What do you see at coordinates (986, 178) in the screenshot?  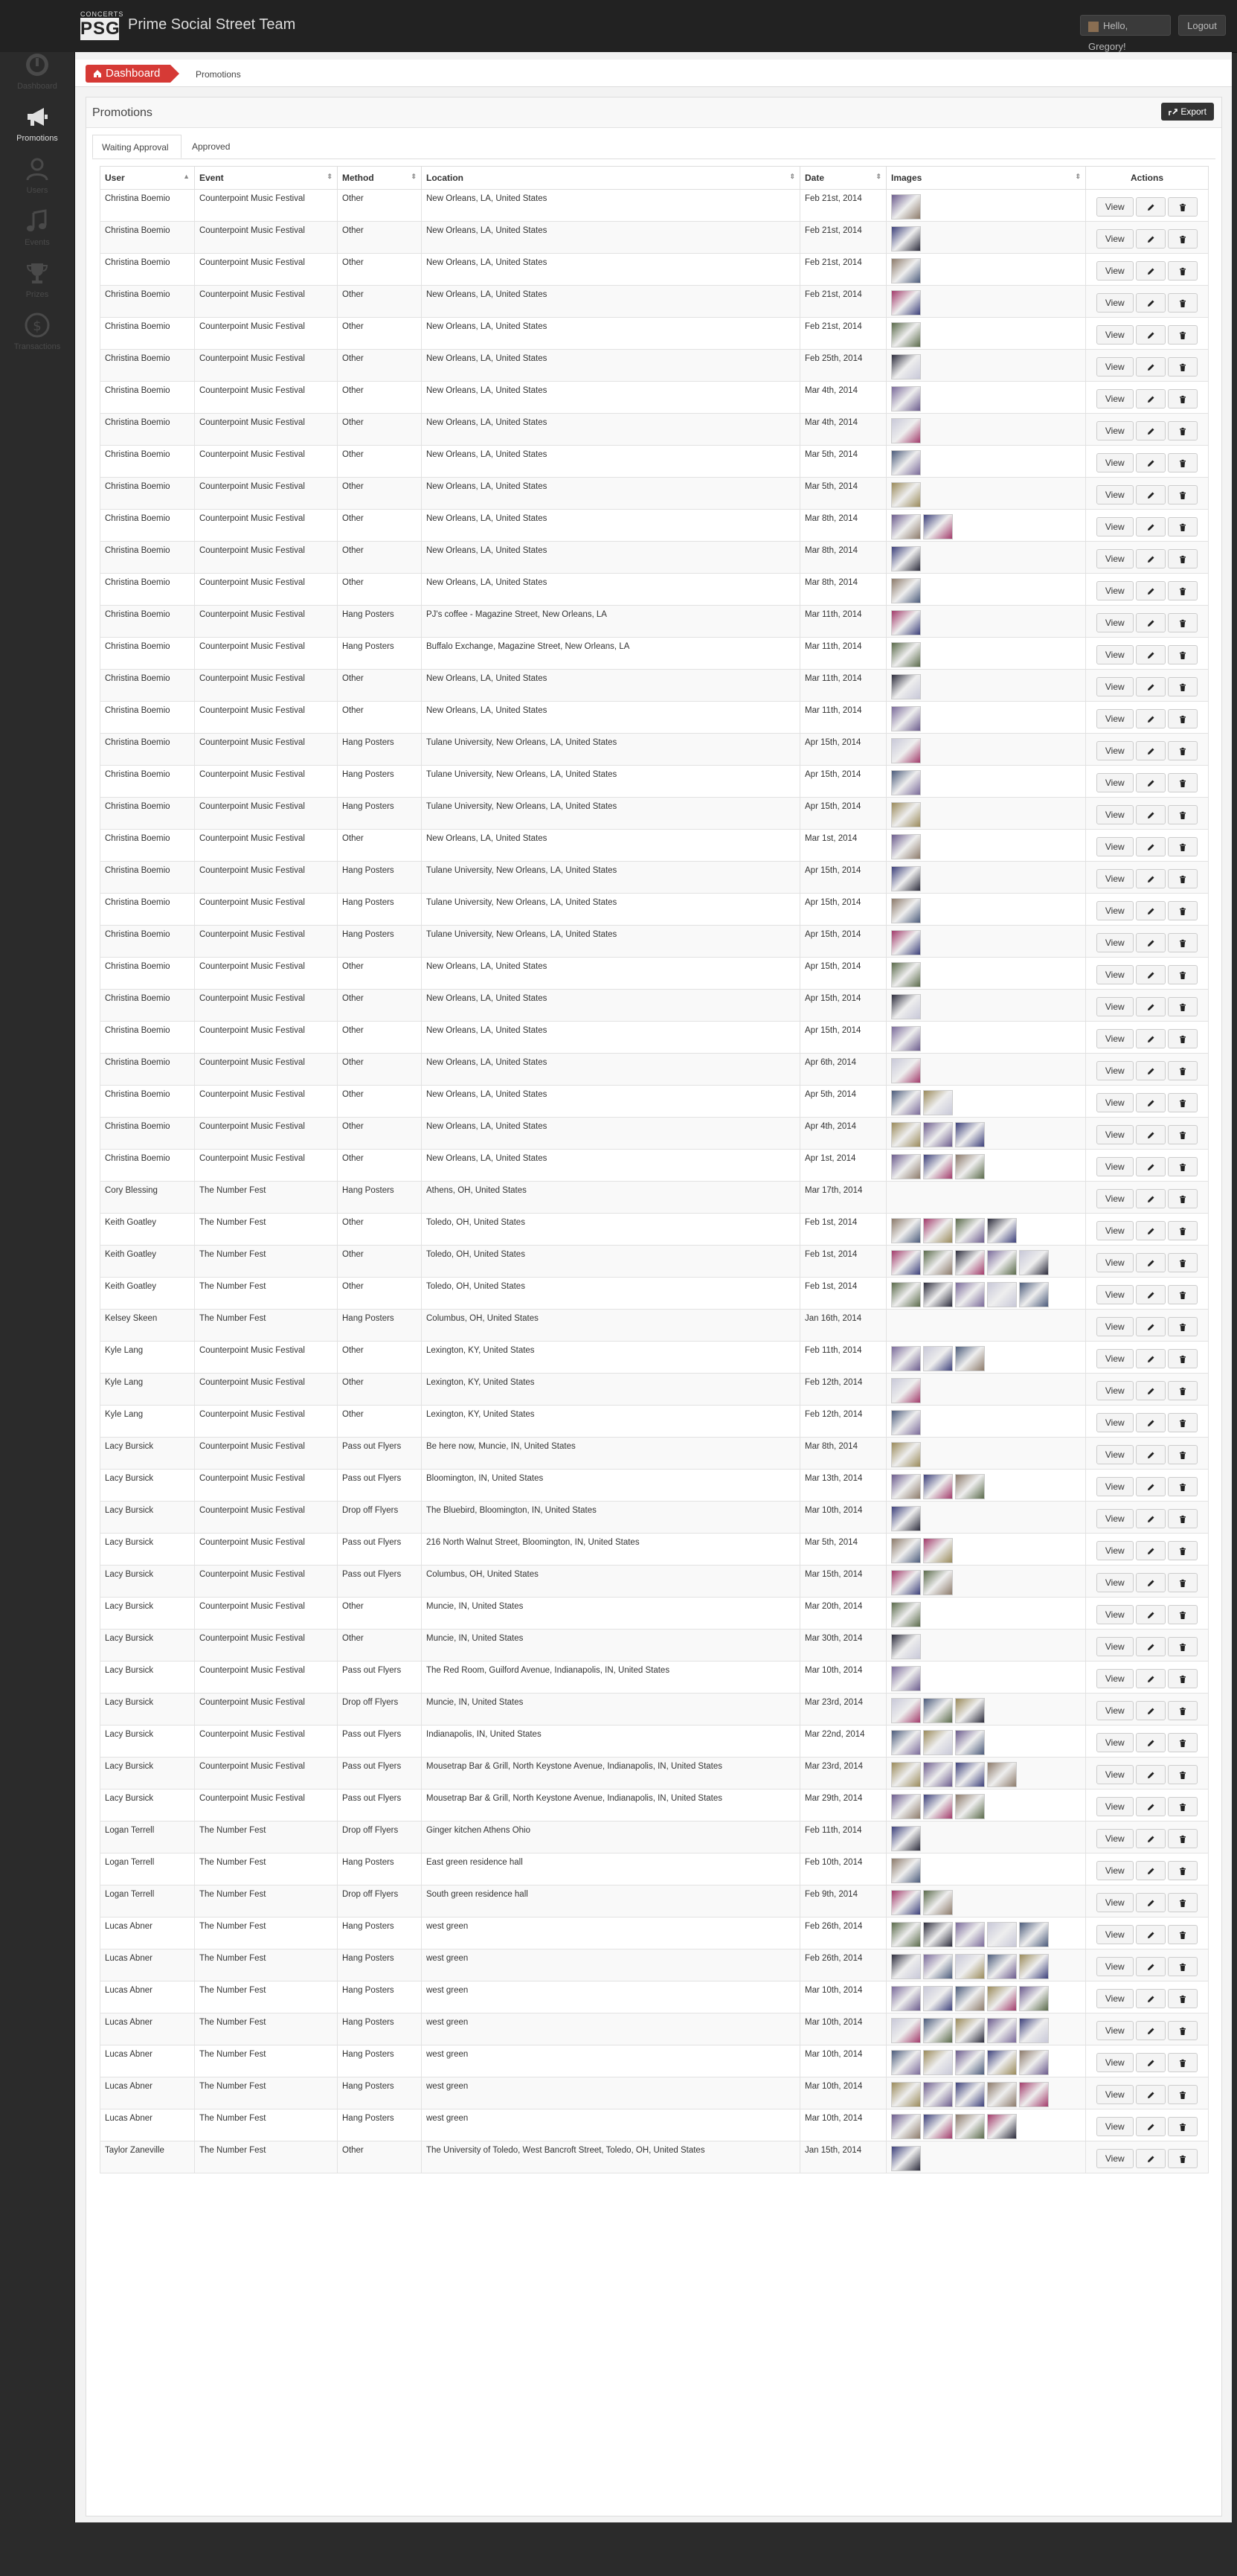 I see `column-header-images: Images ⇕` at bounding box center [986, 178].